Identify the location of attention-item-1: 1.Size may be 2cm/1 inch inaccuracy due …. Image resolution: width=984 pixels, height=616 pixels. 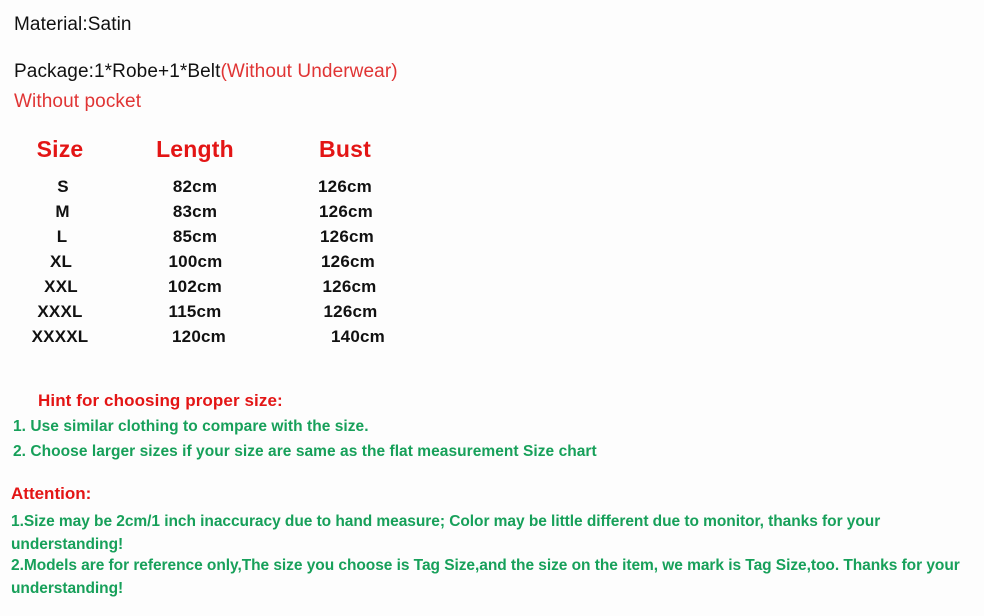
(446, 533).